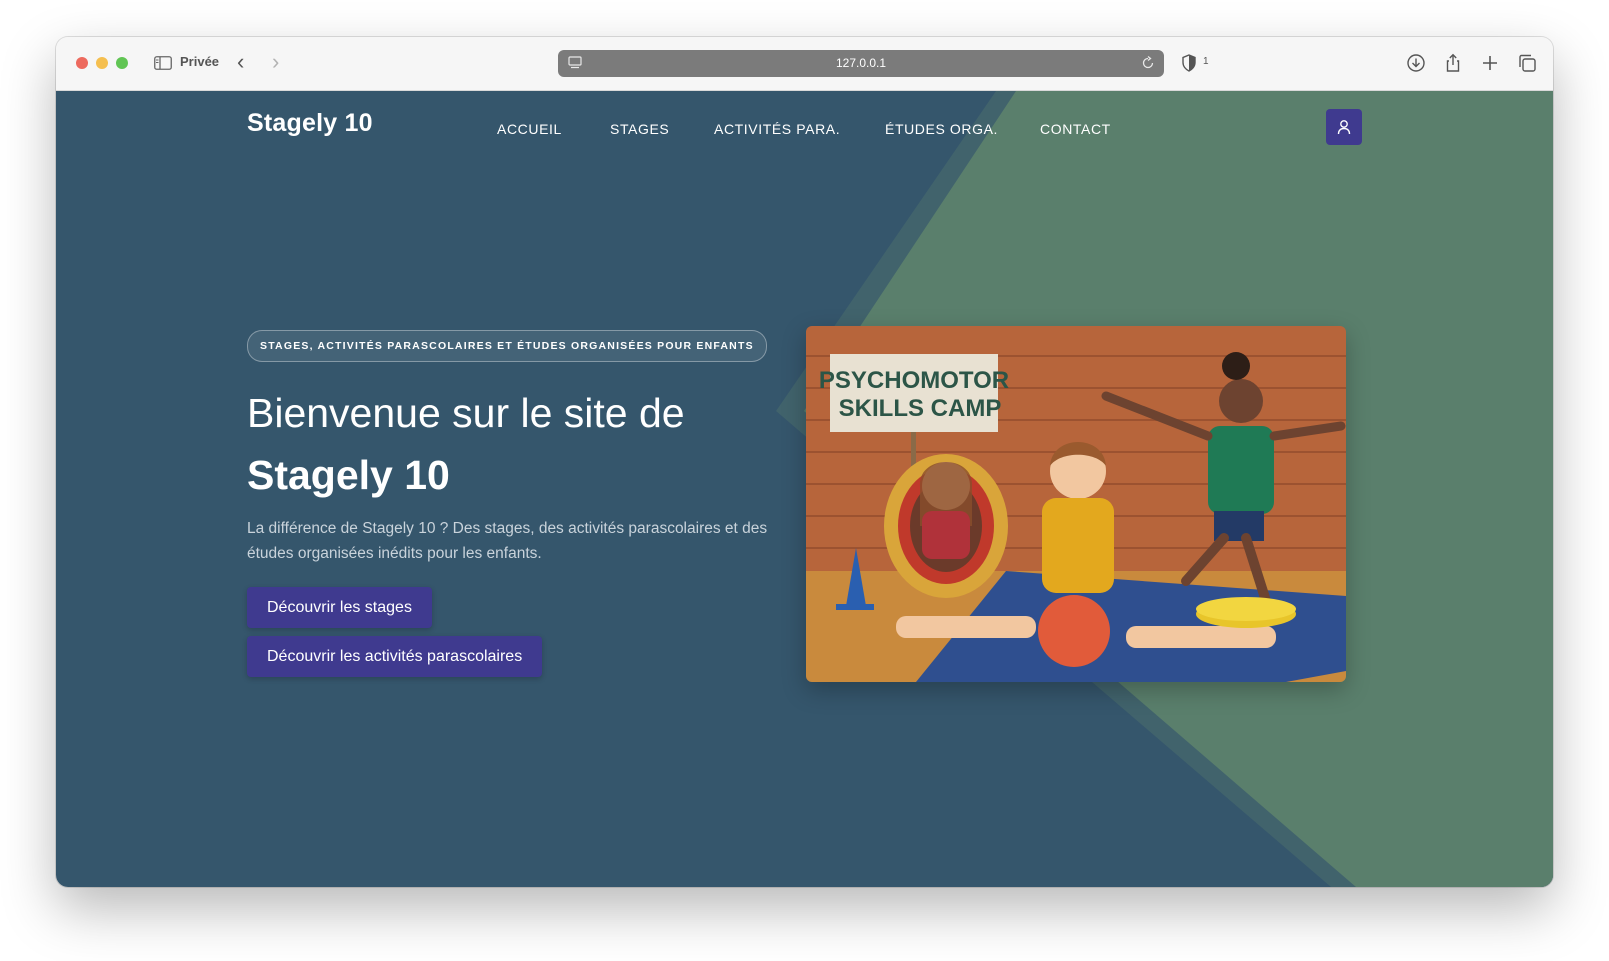 This screenshot has height=961, width=1609. Describe the element at coordinates (1527, 63) in the screenshot. I see `tab-overview-icon` at that location.